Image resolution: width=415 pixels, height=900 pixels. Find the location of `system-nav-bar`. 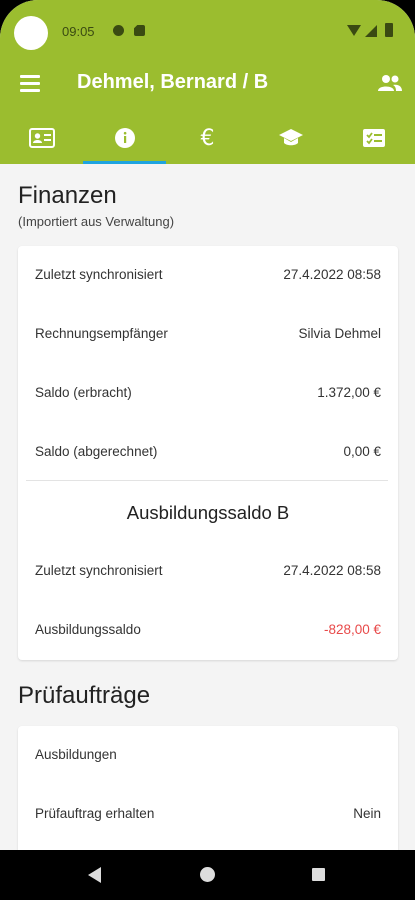

system-nav-bar is located at coordinates (207, 875).